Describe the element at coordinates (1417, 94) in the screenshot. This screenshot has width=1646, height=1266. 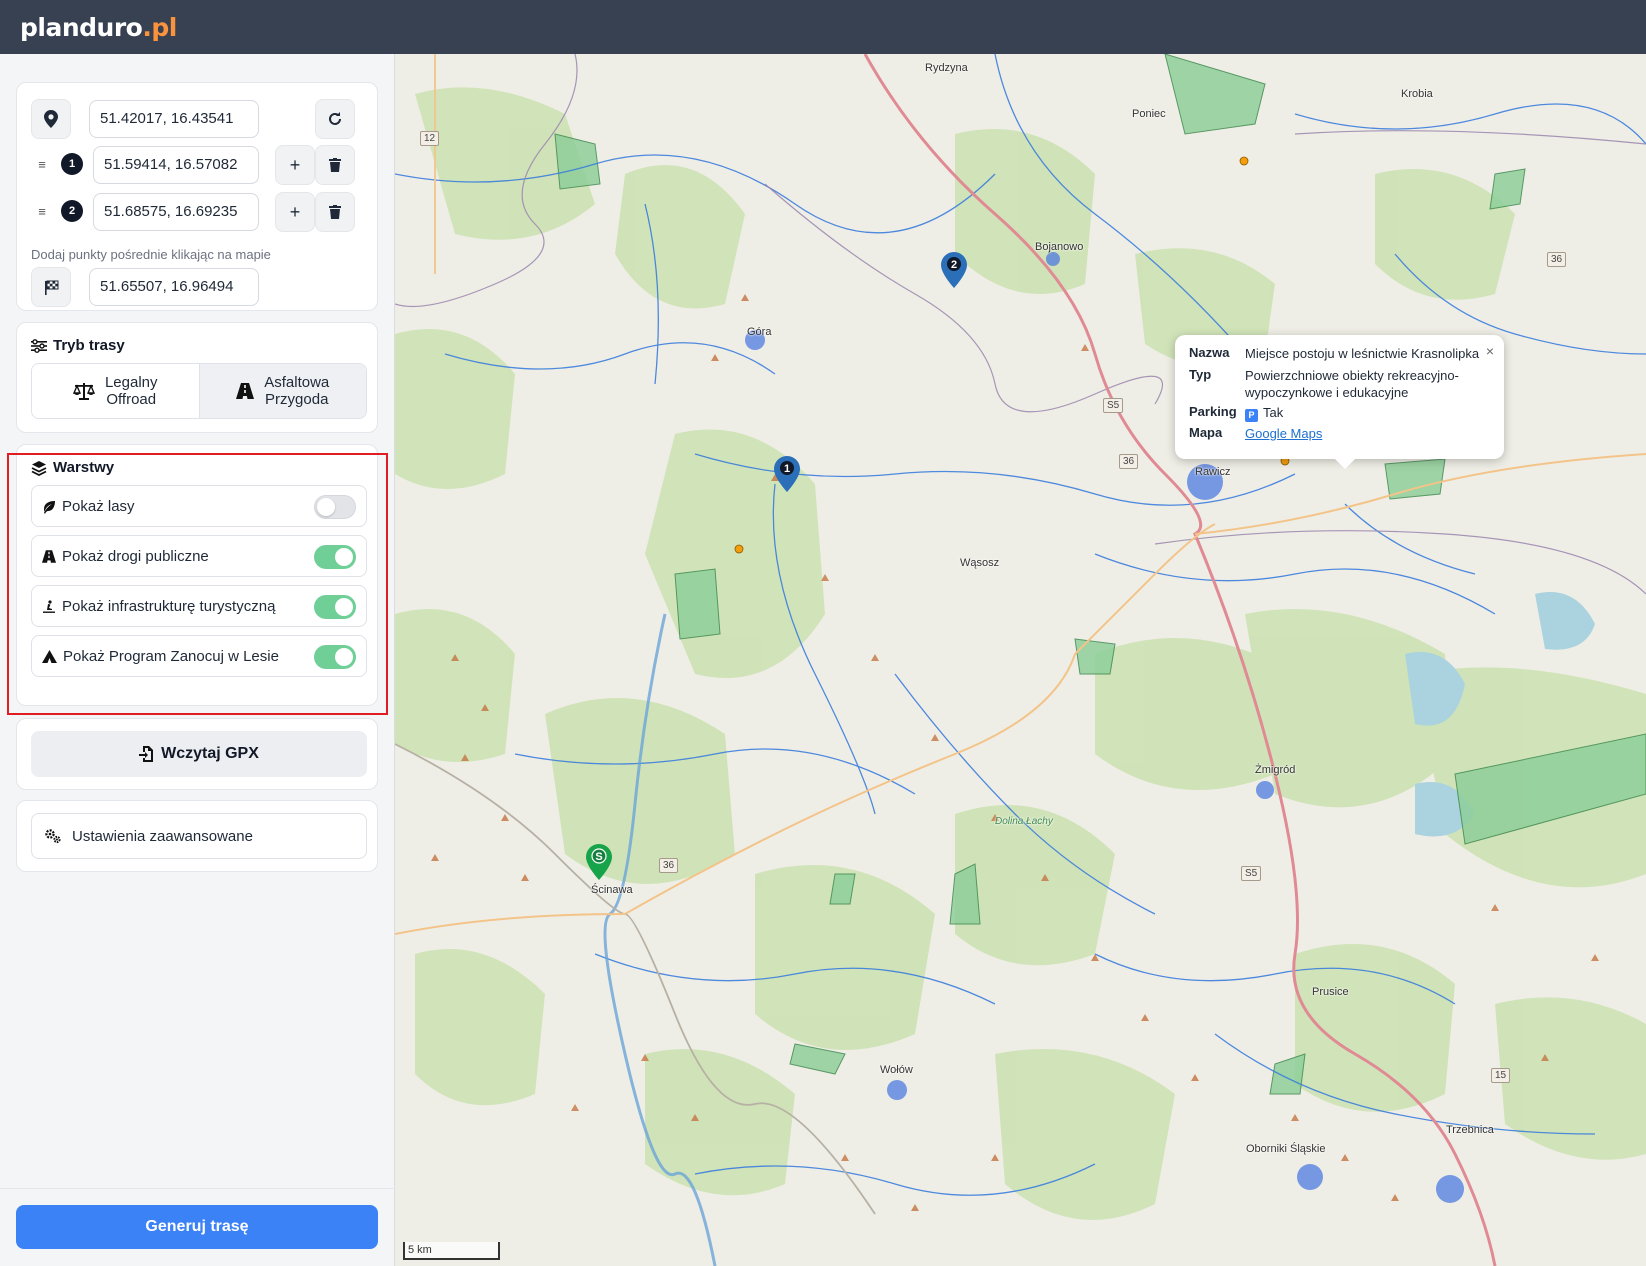
I see `map-place-label: Krobia` at that location.